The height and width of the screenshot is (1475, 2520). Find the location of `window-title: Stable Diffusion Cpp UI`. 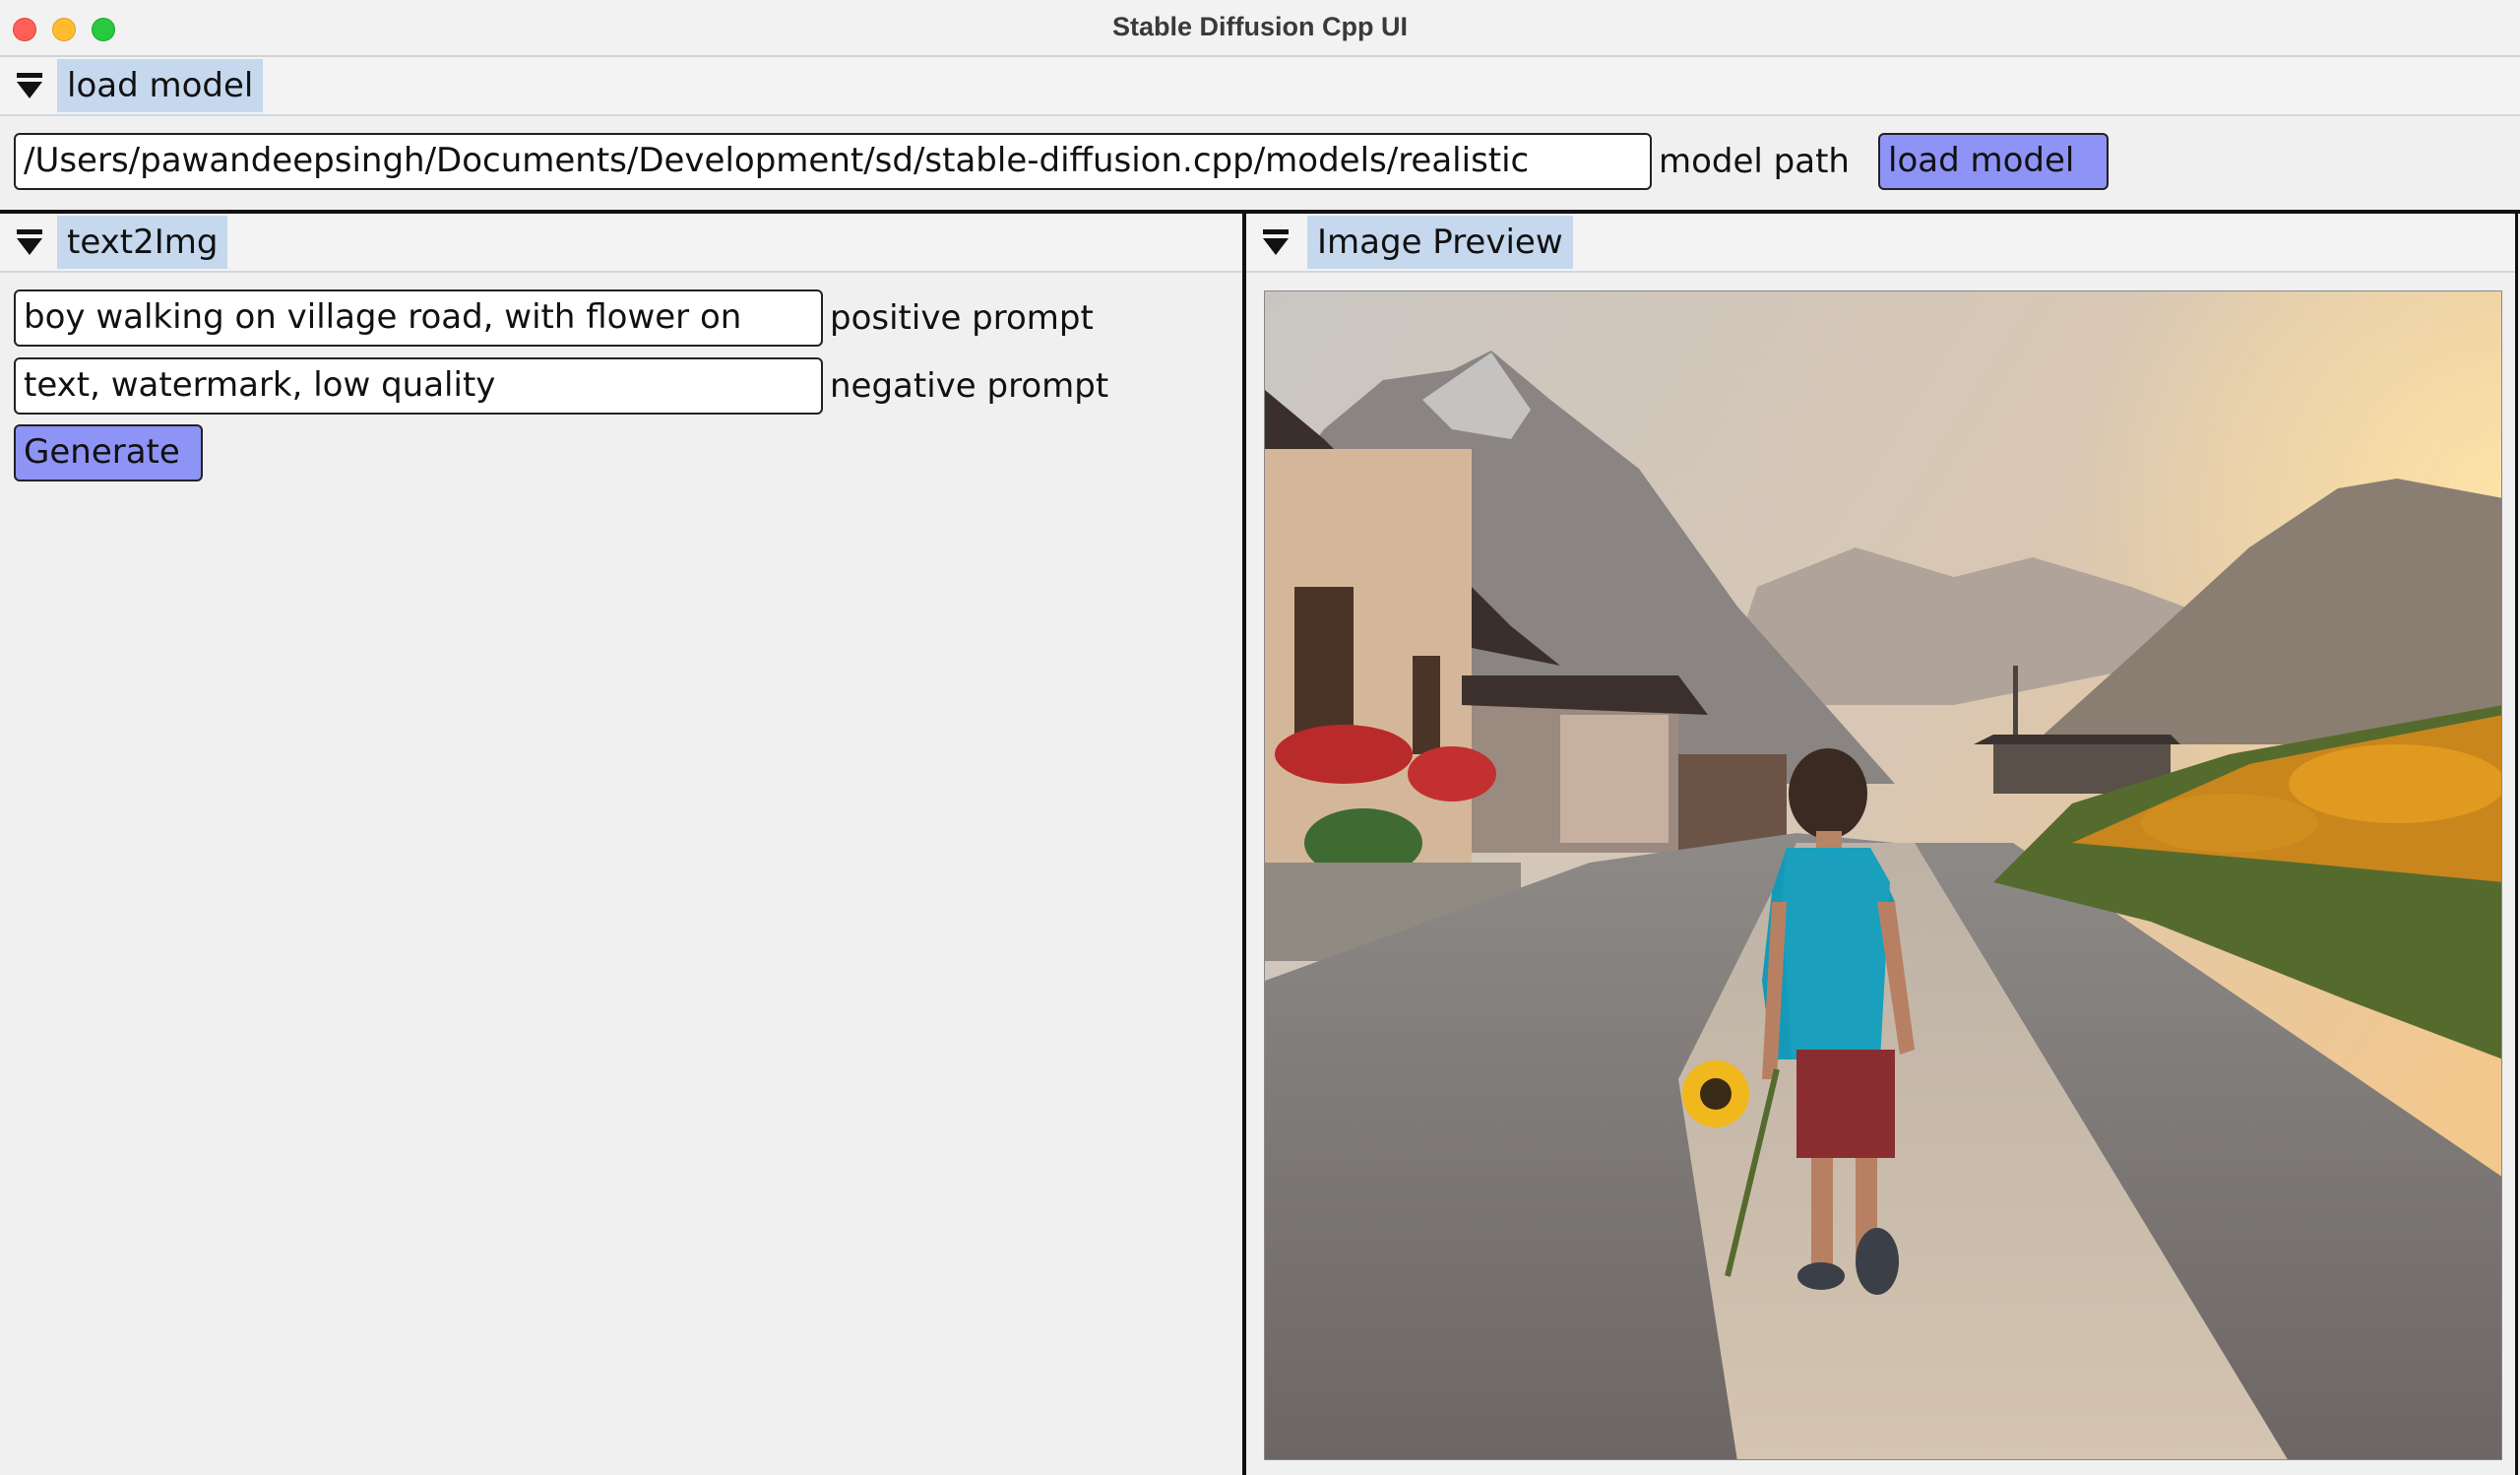

window-title: Stable Diffusion Cpp UI is located at coordinates (1260, 26).